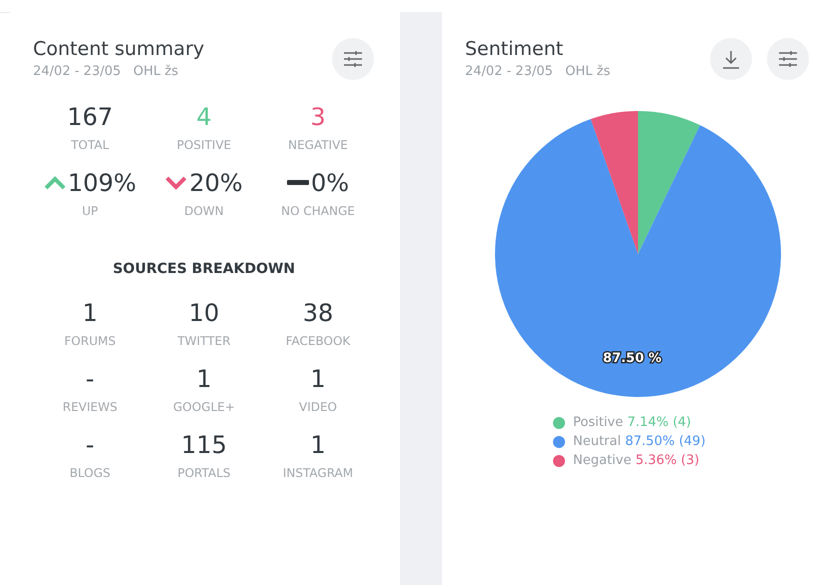  What do you see at coordinates (90, 473) in the screenshot?
I see `stat-label: BLOGS` at bounding box center [90, 473].